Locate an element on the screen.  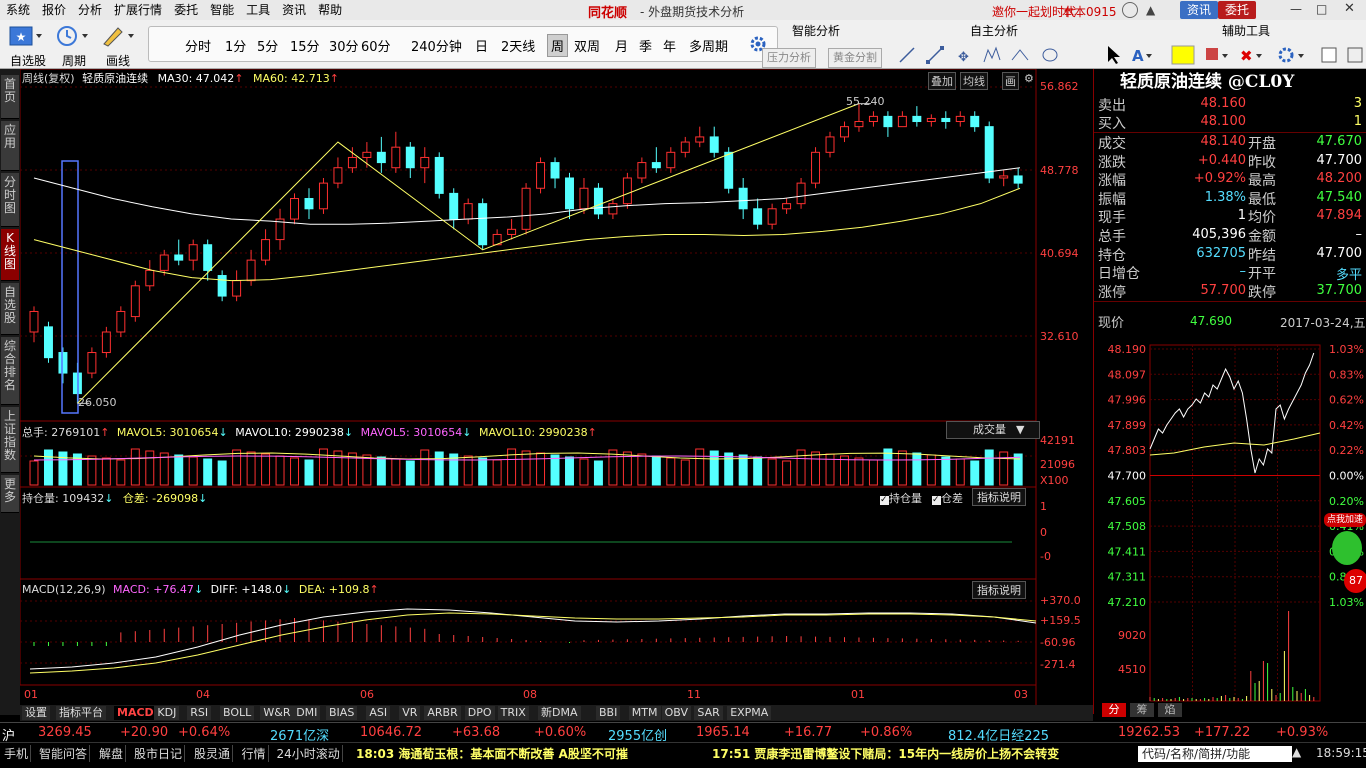
indicator-tab: 指标平台 is located at coordinates (81, 713).